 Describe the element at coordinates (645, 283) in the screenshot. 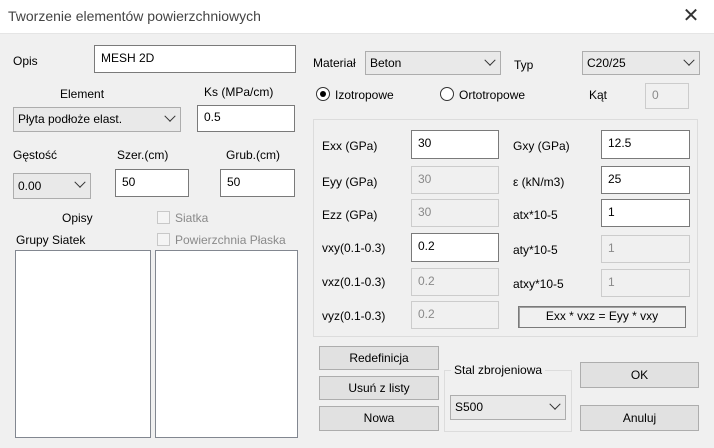

I see `atxy-input: 1` at that location.